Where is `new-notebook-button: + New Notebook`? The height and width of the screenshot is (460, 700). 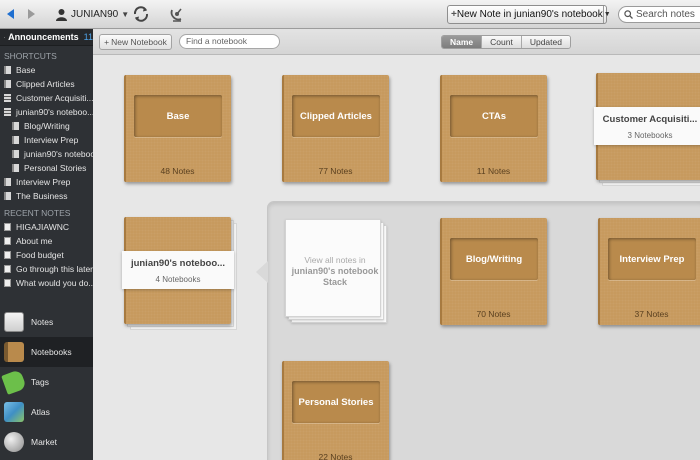
new-notebook-button: + New Notebook is located at coordinates (135, 42).